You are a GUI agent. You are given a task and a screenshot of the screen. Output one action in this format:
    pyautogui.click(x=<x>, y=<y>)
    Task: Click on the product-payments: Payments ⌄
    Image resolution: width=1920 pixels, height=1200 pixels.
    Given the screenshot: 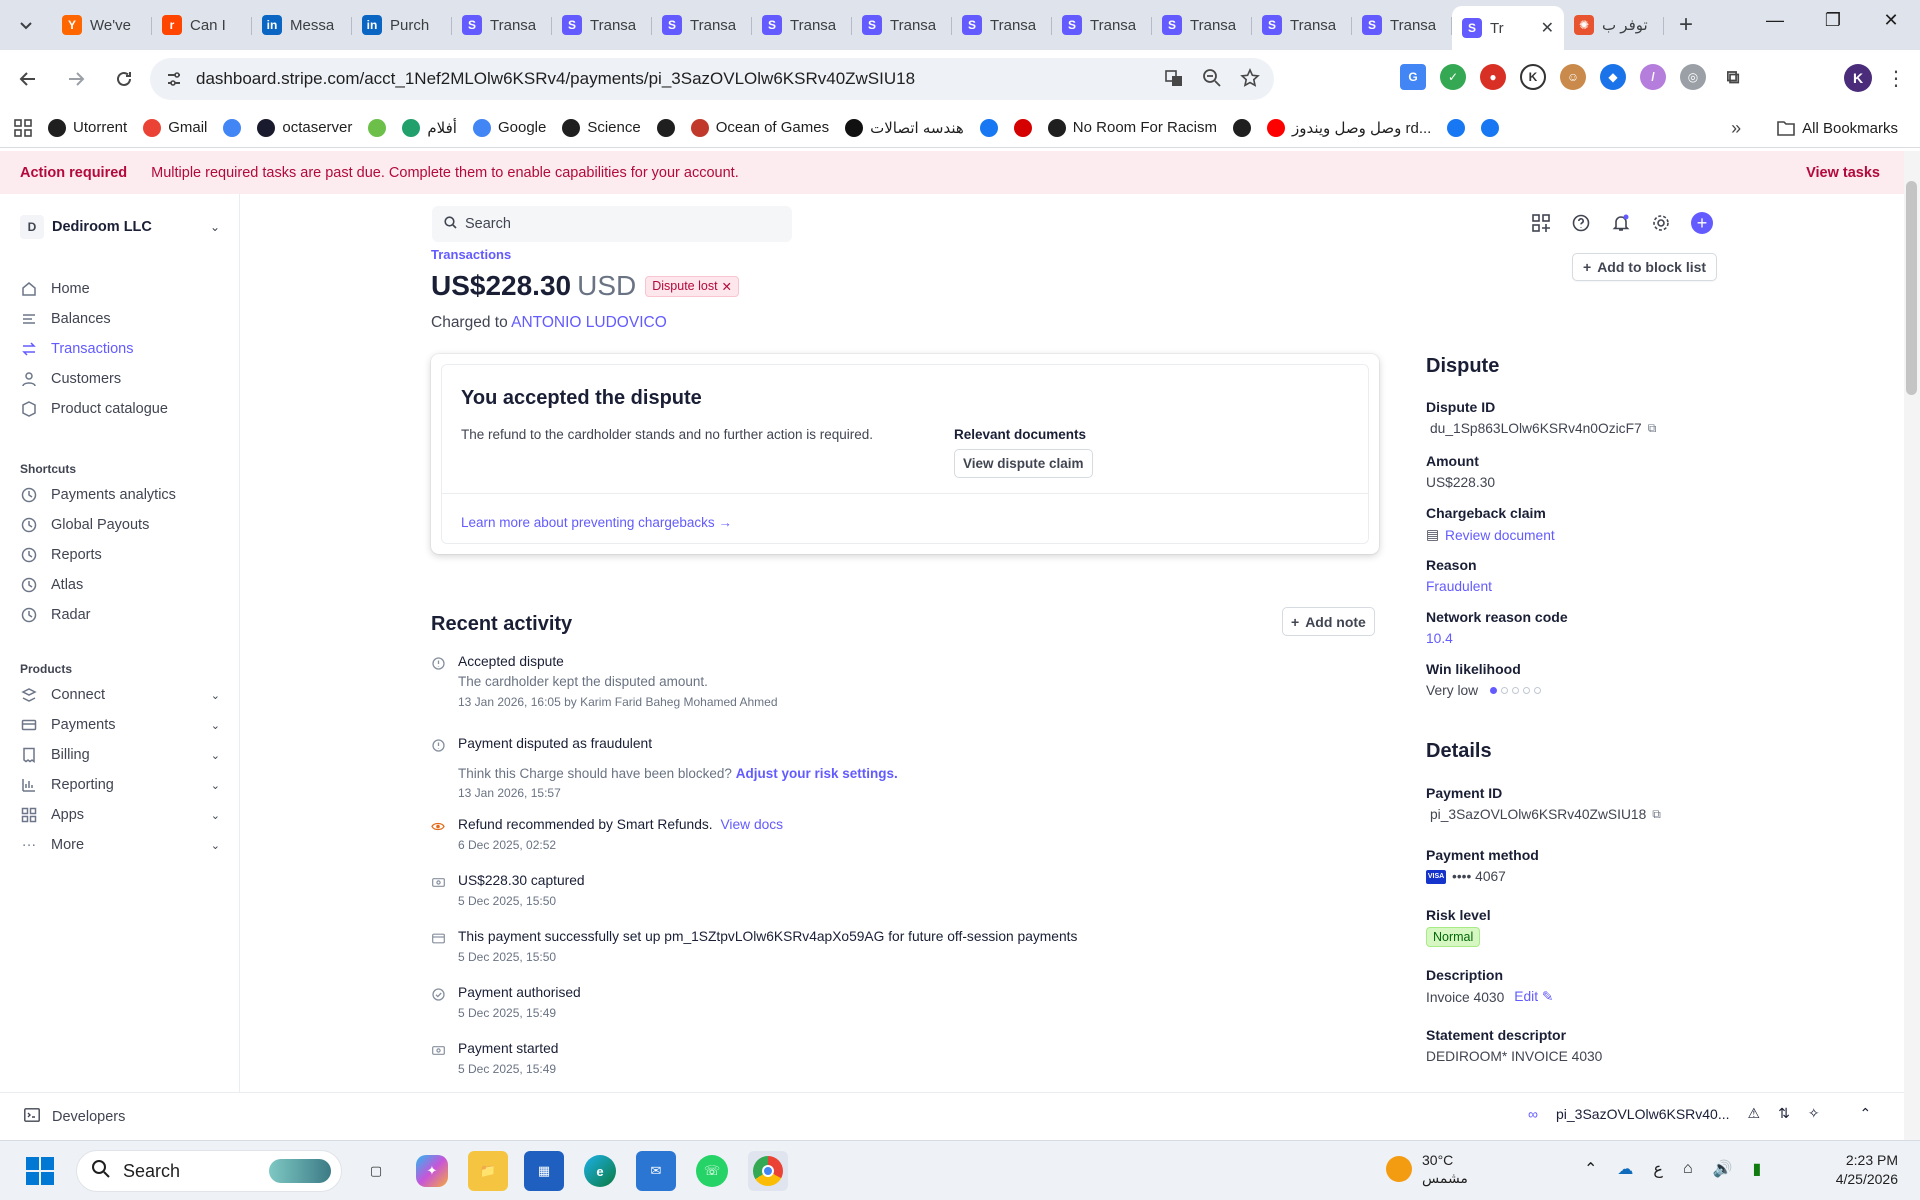 What is the action you would take?
    pyautogui.click(x=120, y=725)
    